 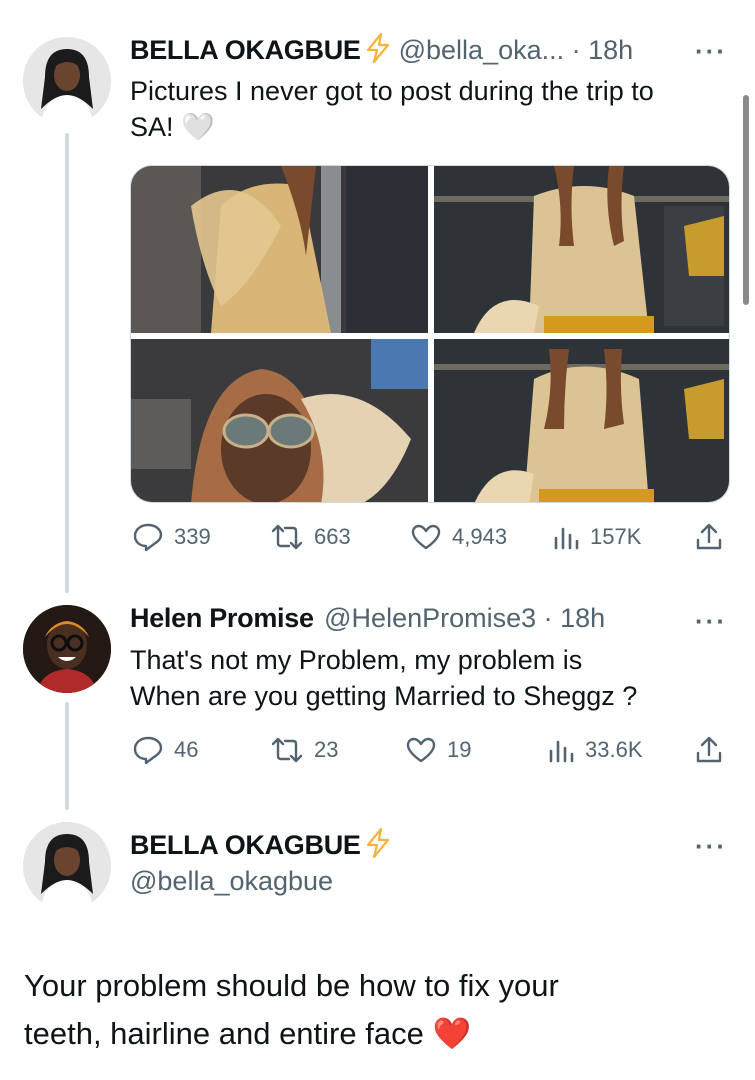 I want to click on white-heart-emoji: 🤍, so click(x=198, y=127).